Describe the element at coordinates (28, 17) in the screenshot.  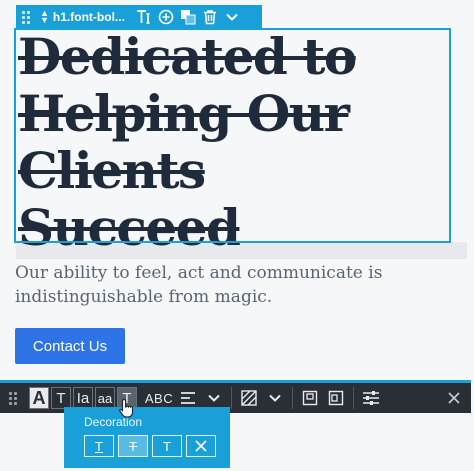
I see `drag-handle-icon` at that location.